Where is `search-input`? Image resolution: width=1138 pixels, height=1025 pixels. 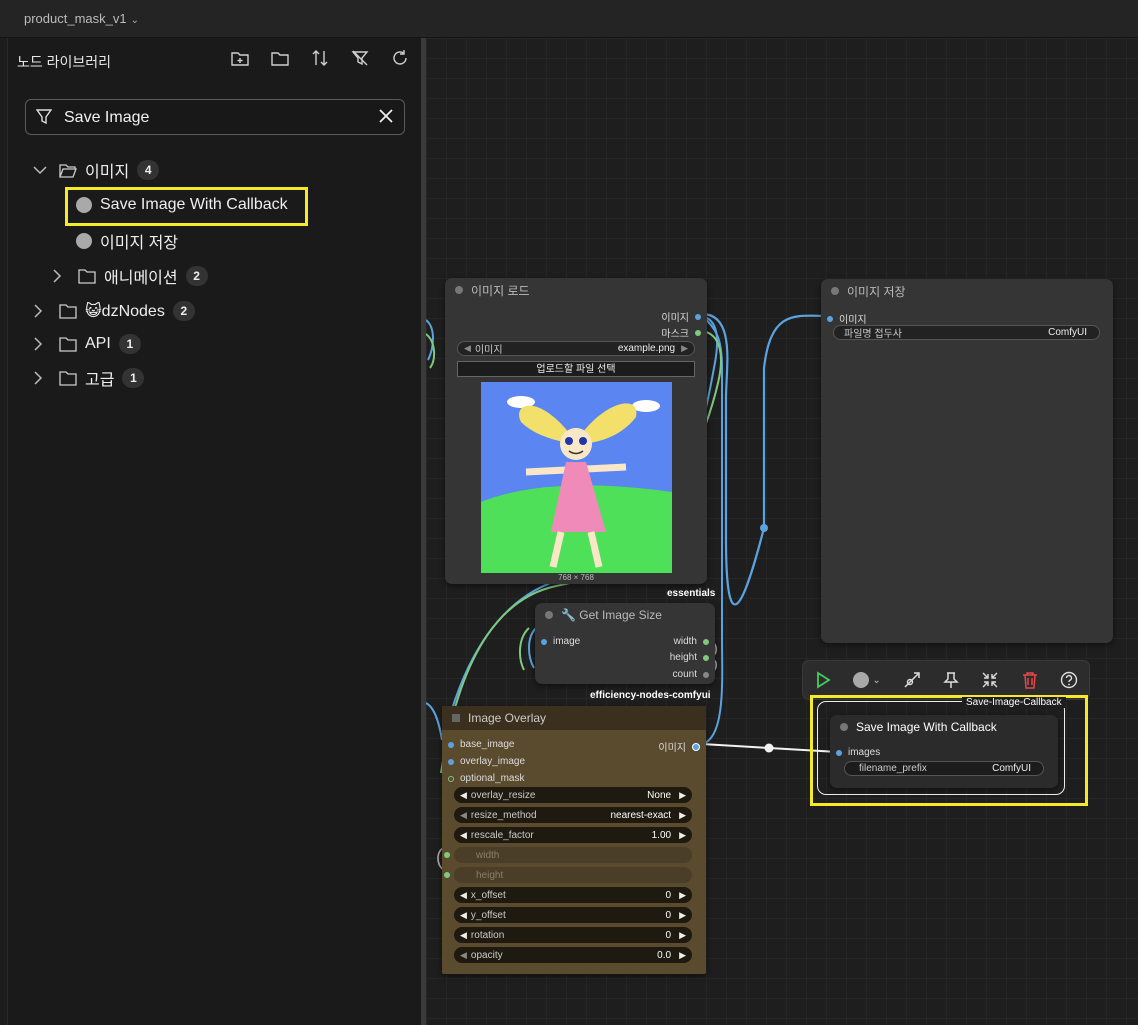
search-input is located at coordinates (214, 118).